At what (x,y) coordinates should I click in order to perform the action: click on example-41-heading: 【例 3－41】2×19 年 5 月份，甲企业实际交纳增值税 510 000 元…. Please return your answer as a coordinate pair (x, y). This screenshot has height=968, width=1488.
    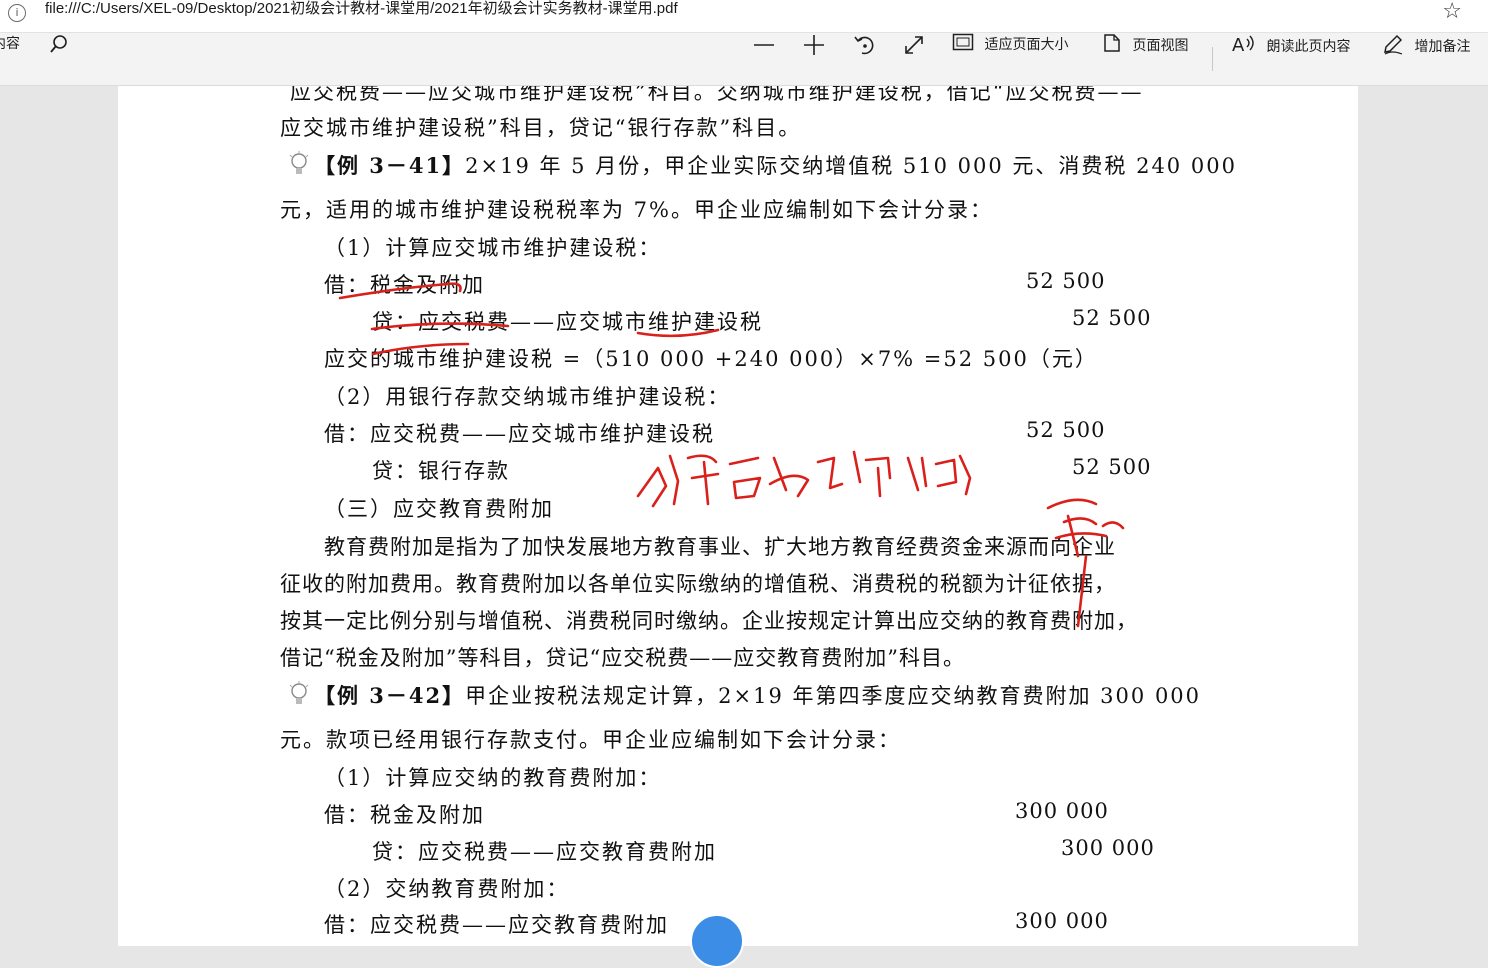
    Looking at the image, I should click on (762, 165).